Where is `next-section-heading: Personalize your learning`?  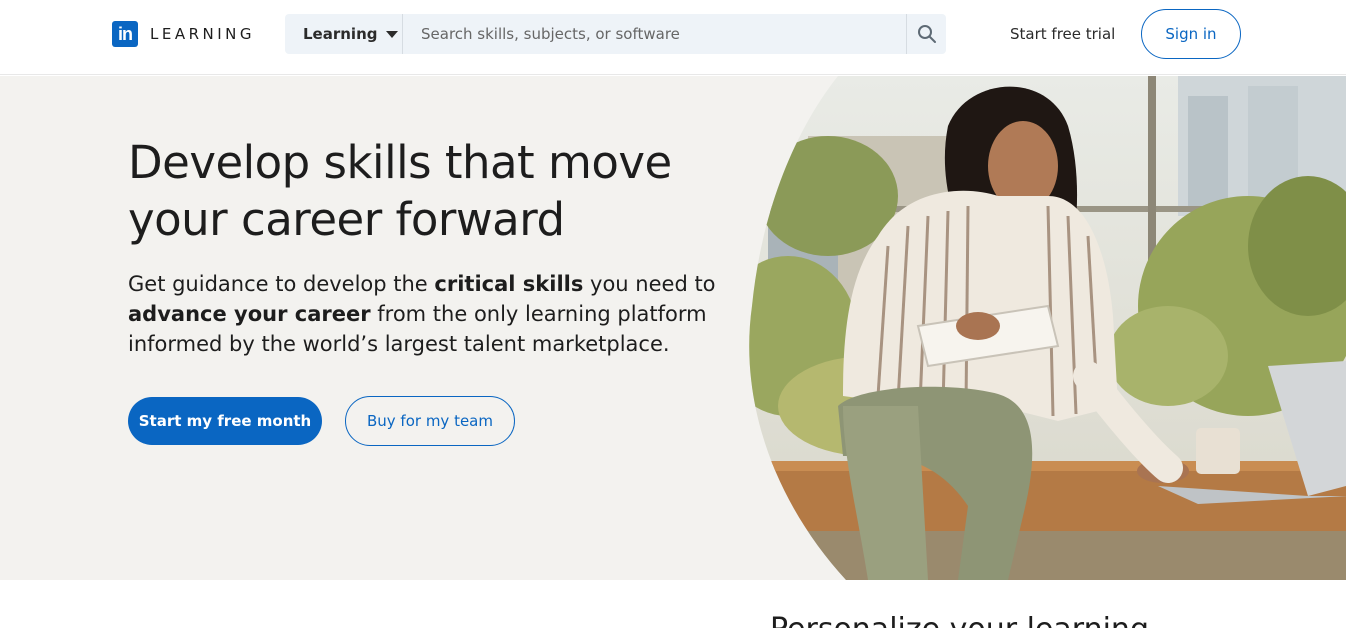
next-section-heading: Personalize your learning is located at coordinates (959, 620).